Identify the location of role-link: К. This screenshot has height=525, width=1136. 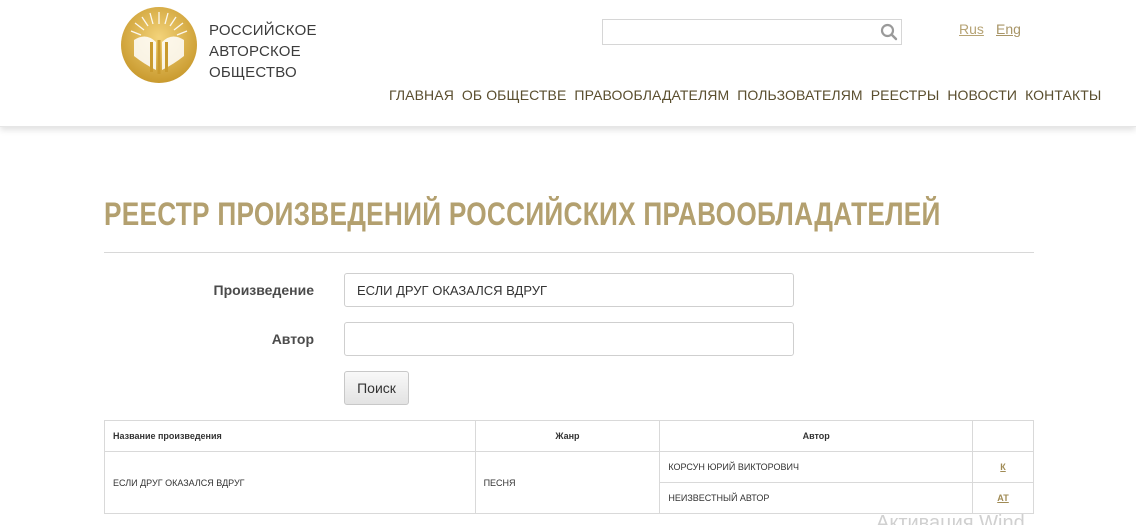
(1003, 467).